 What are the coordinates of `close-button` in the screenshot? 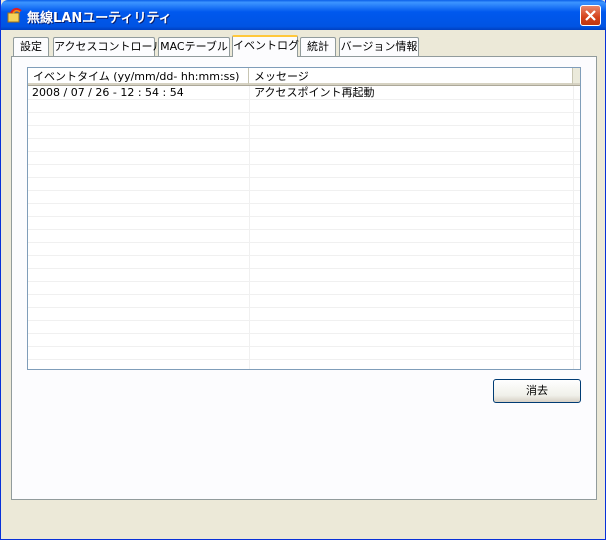 It's located at (590, 15).